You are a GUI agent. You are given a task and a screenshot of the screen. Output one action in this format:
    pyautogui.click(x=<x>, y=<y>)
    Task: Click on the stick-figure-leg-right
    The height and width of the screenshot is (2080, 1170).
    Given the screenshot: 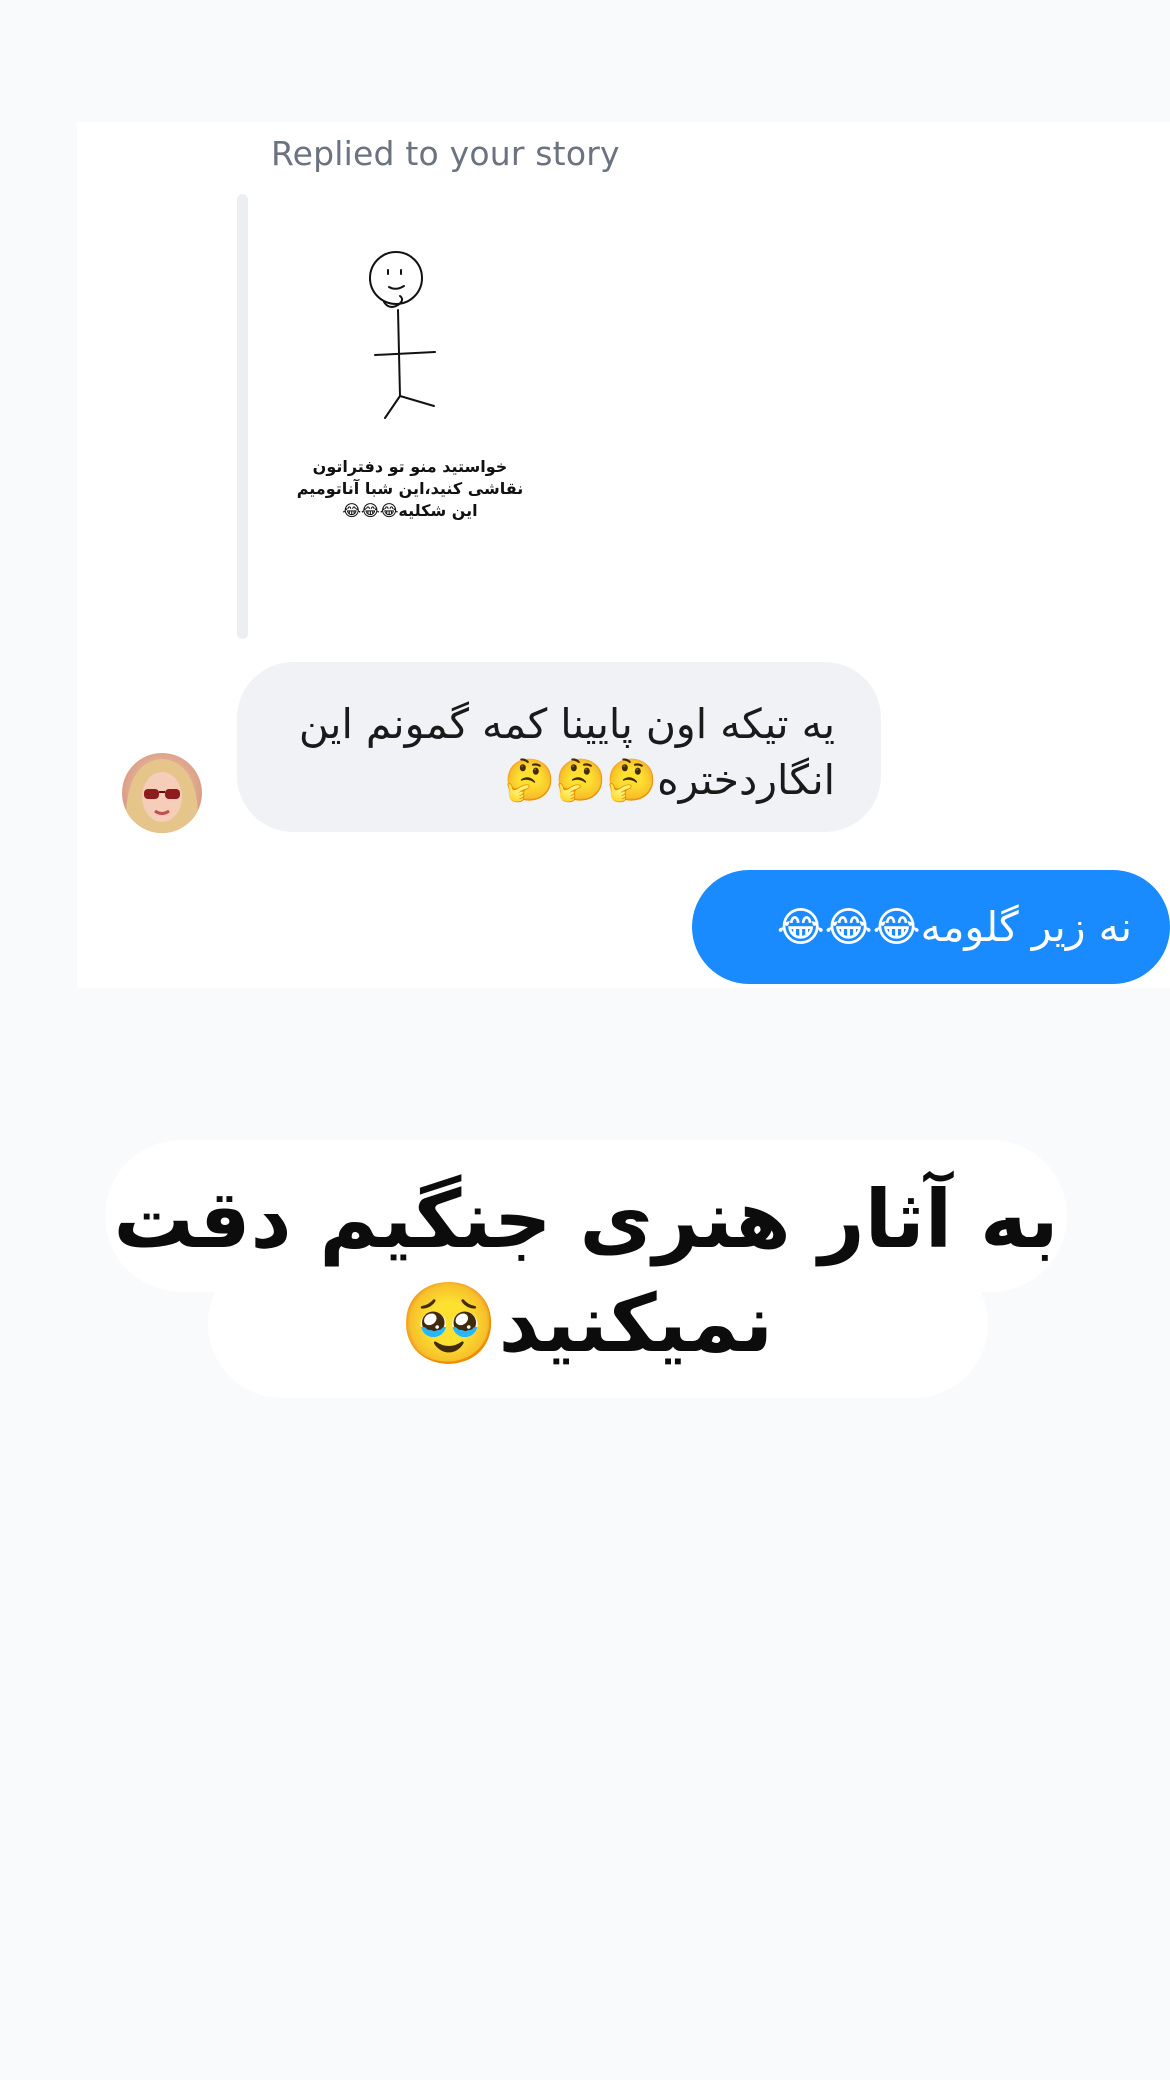 What is the action you would take?
    pyautogui.click(x=417, y=401)
    